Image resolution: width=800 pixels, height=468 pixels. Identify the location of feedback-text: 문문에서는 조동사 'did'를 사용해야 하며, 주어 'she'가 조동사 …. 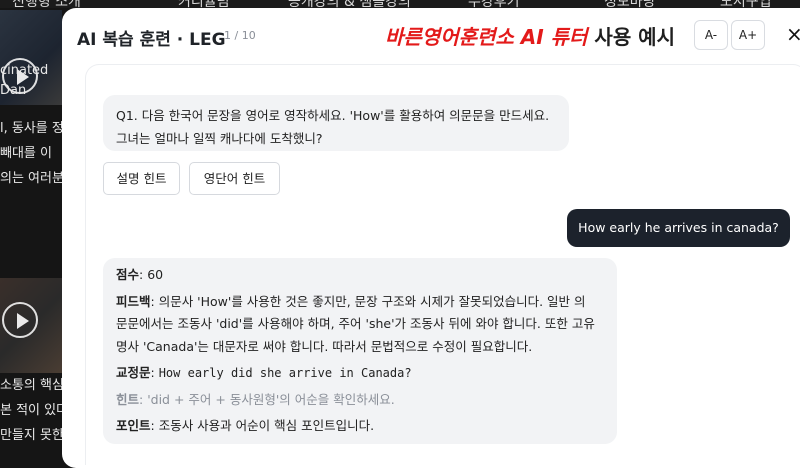
(355, 323).